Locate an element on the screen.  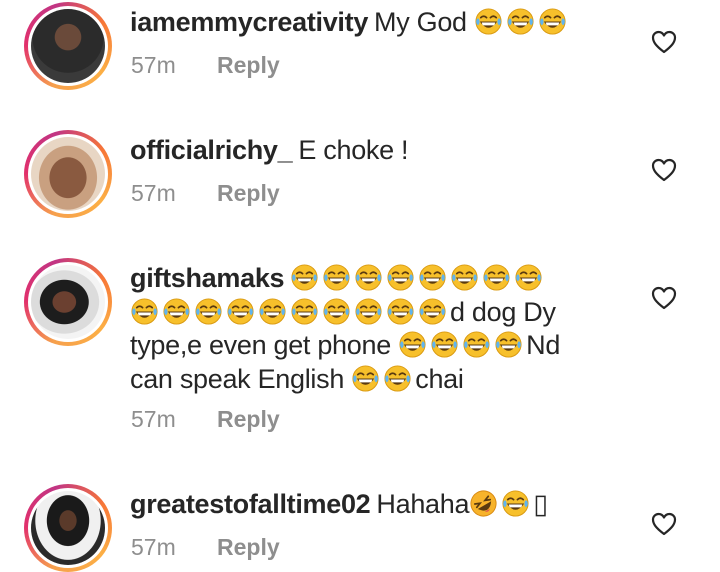
comment-text: d dog Dy is located at coordinates (503, 311).